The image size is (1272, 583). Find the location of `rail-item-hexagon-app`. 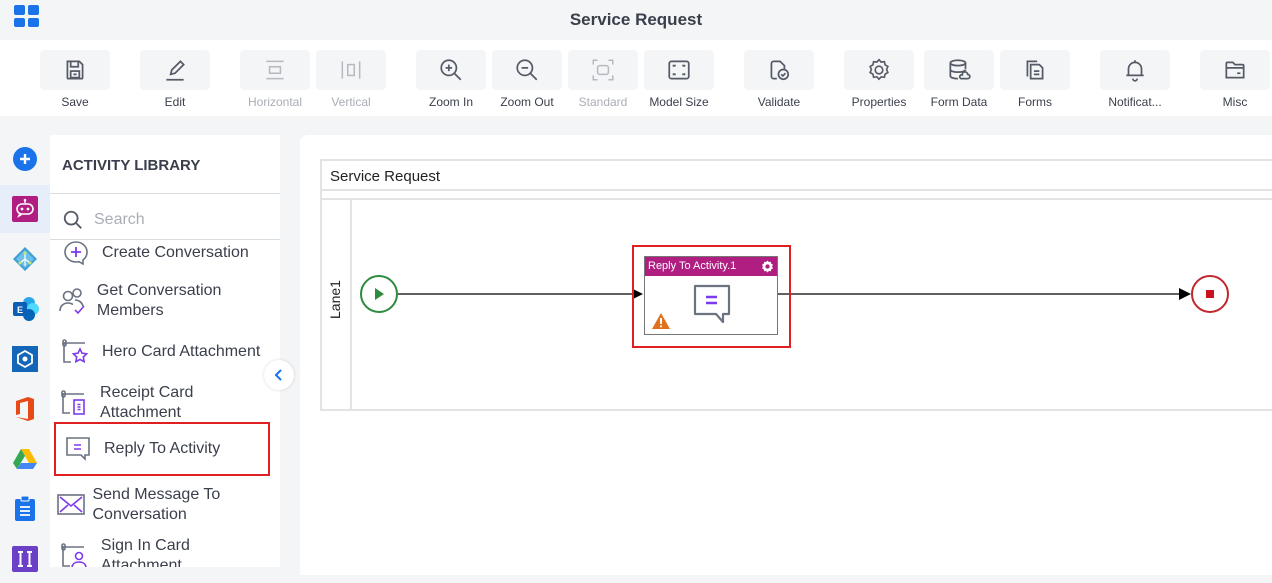

rail-item-hexagon-app is located at coordinates (25, 359).